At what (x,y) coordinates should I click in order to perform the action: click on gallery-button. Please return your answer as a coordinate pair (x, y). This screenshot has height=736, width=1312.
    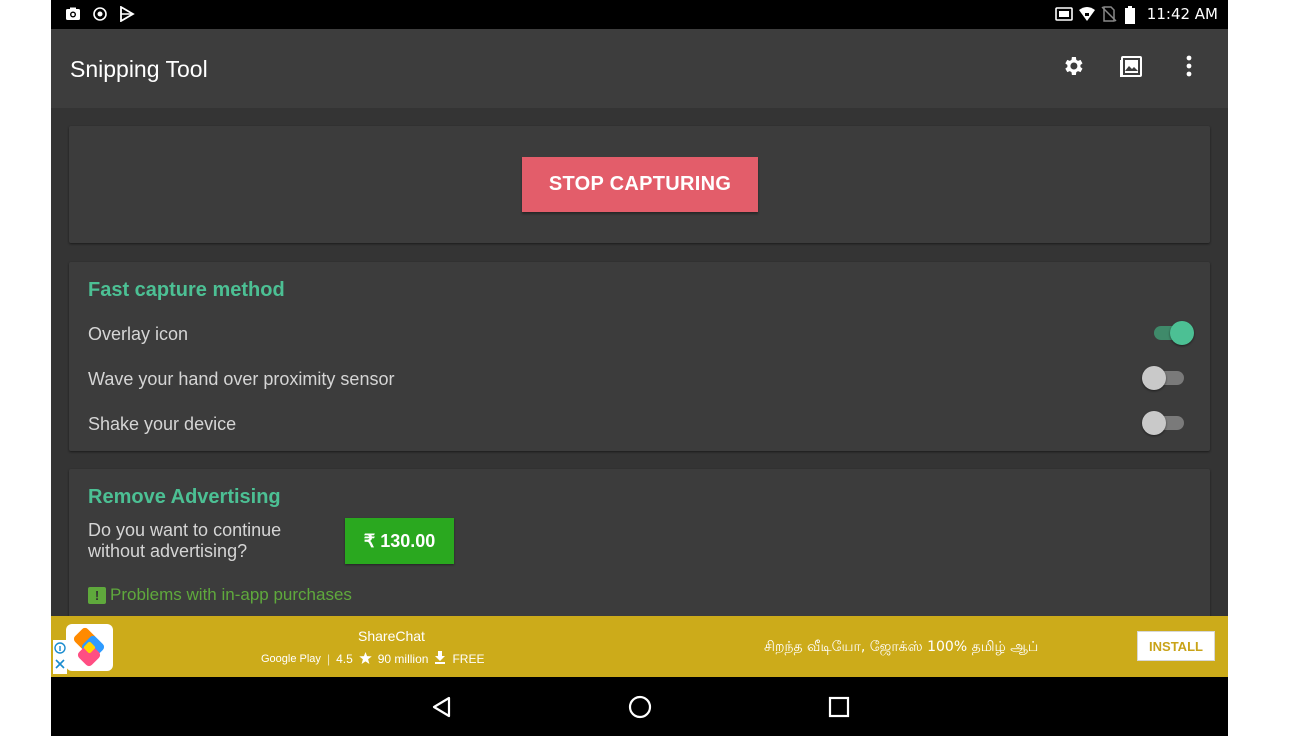
    Looking at the image, I should click on (1131, 68).